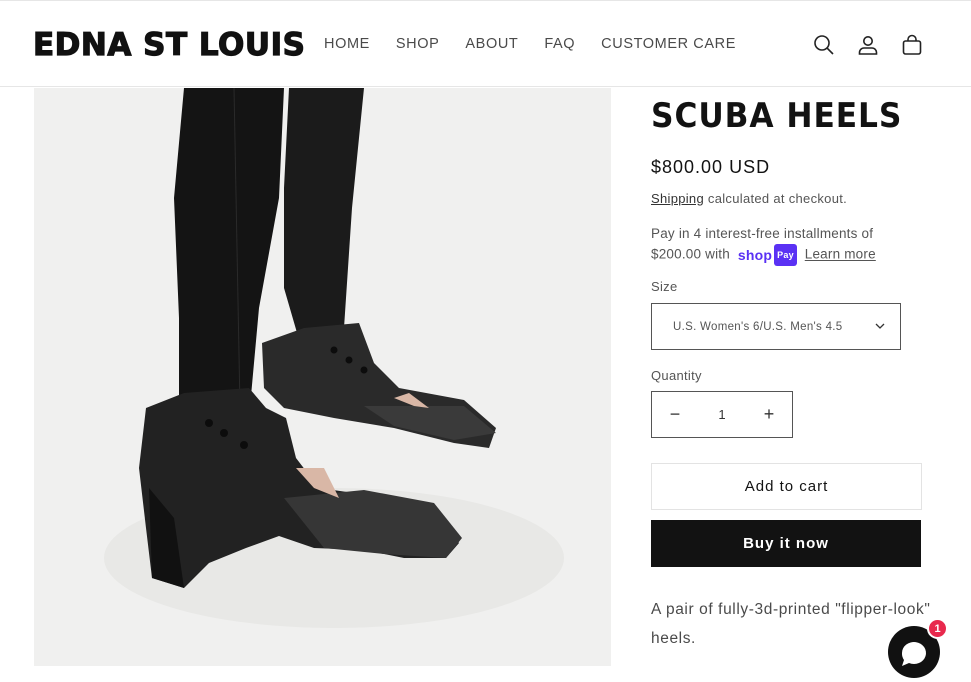  I want to click on header-icons, so click(878, 45).